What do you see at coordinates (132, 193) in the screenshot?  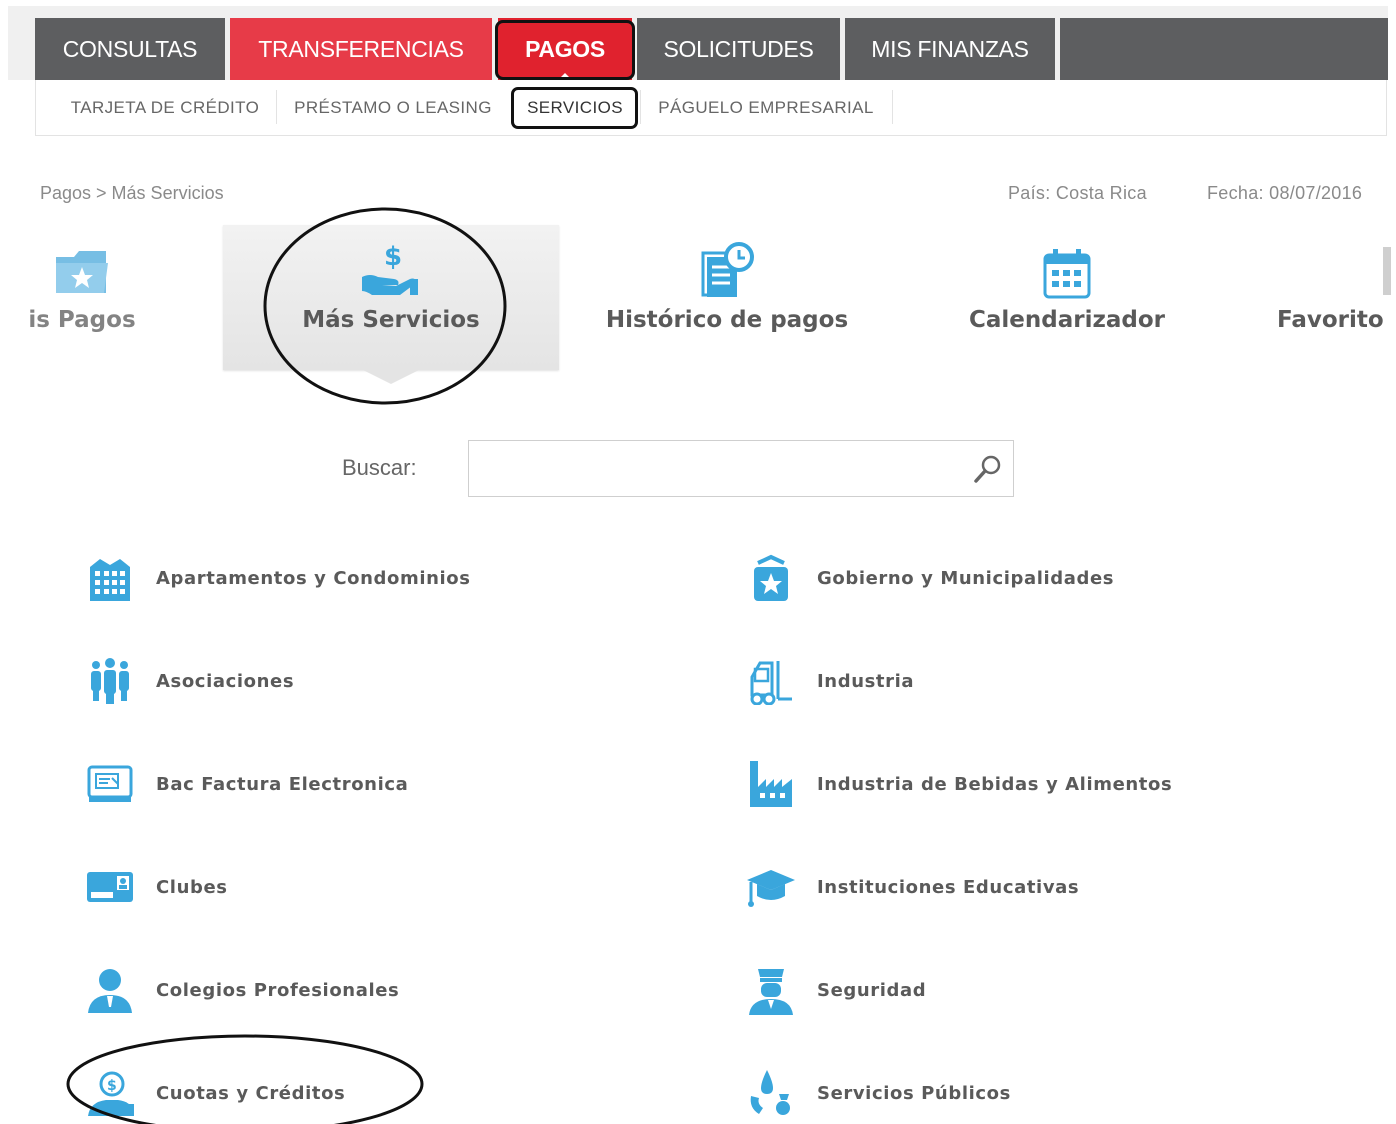 I see `breadcrumb: Pagos > Más Servicios` at bounding box center [132, 193].